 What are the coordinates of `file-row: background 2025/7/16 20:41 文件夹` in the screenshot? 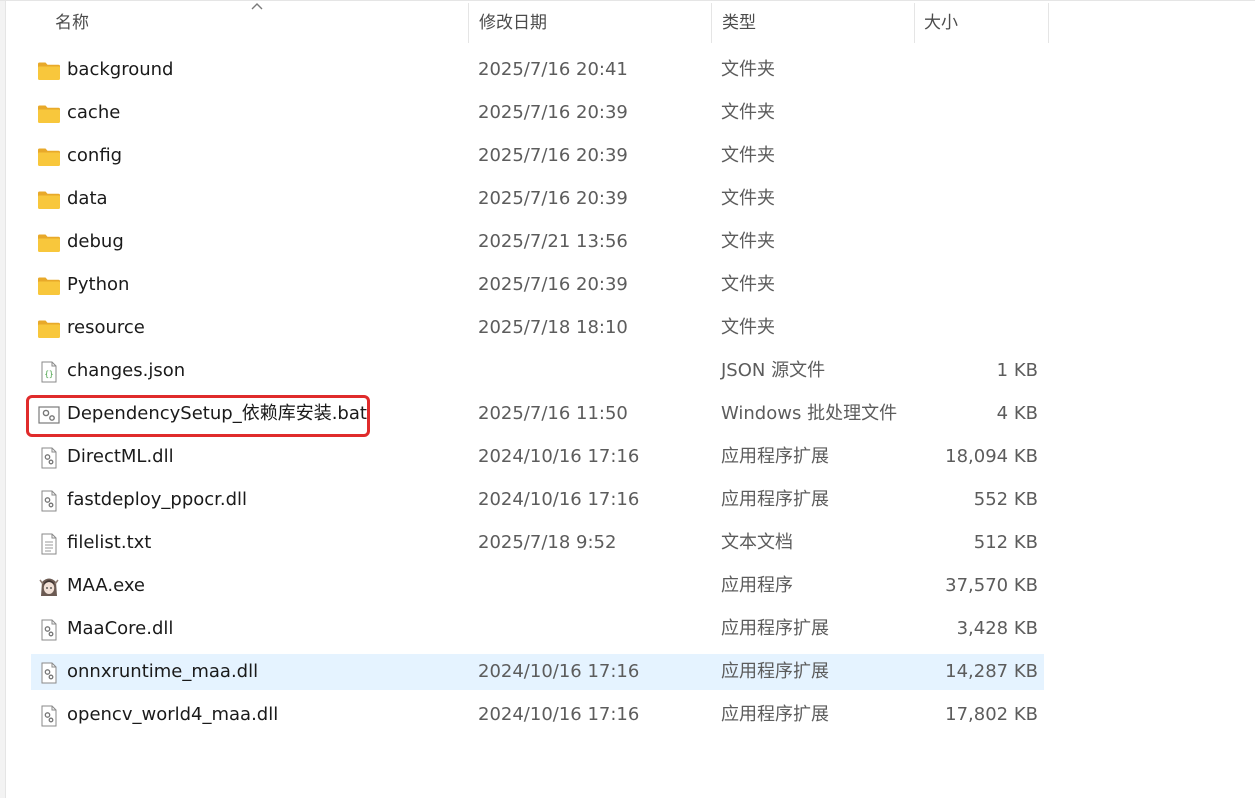 It's located at (537, 70).